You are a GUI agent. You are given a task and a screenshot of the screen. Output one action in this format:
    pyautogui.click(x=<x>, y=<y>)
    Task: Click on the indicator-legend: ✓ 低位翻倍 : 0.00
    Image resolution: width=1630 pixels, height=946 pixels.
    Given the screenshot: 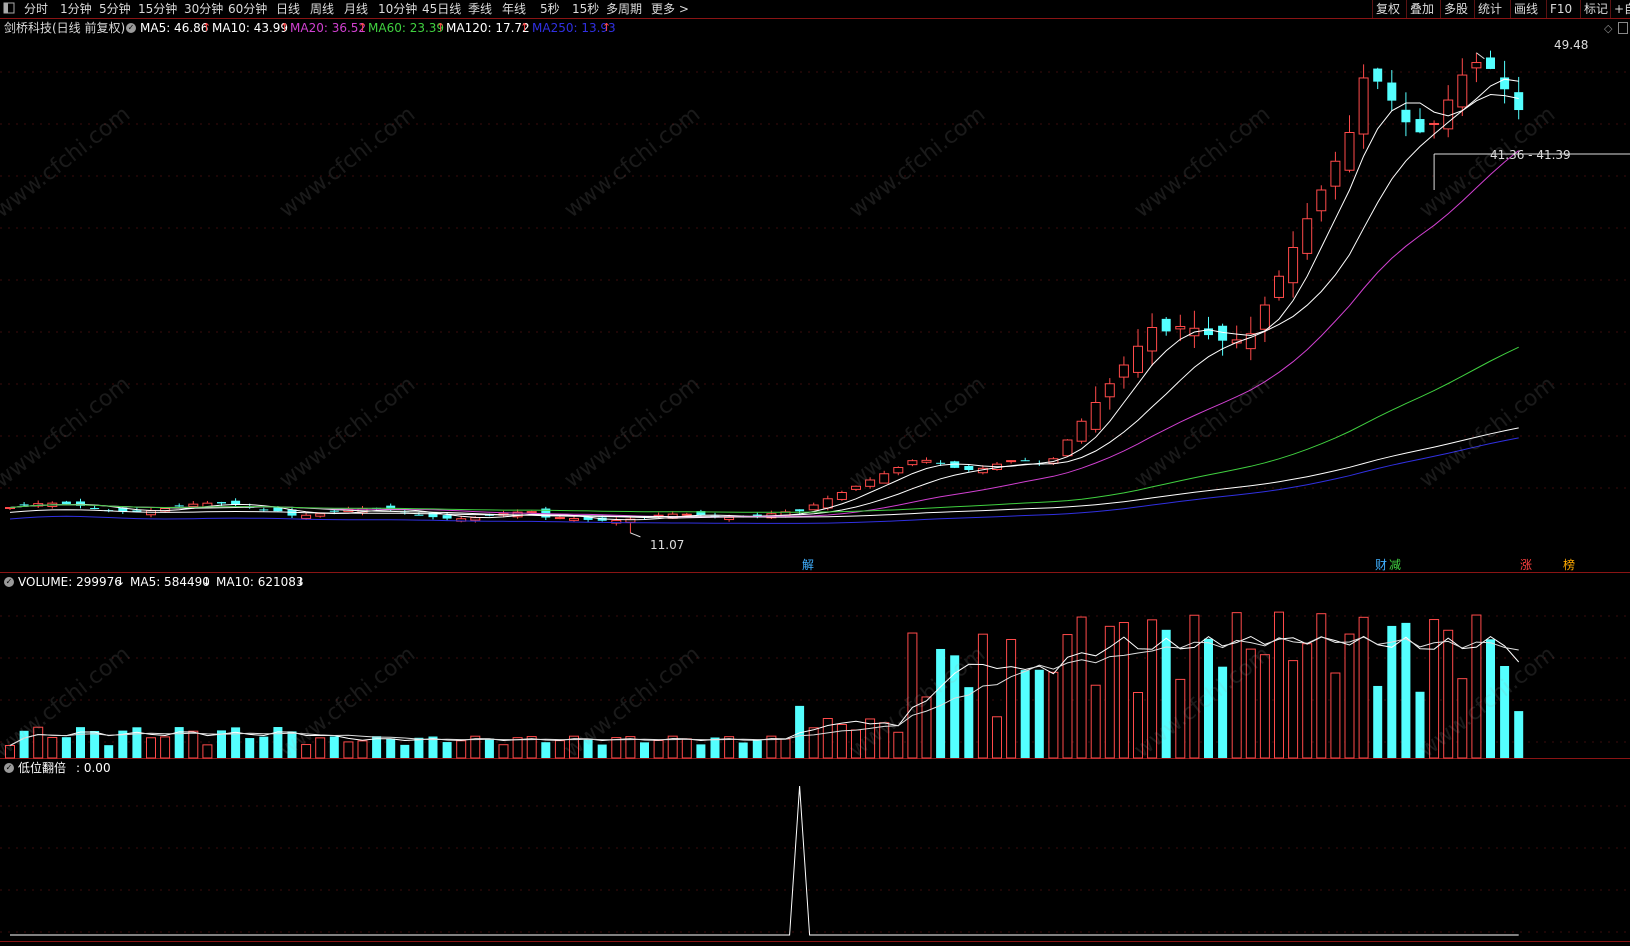 What is the action you would take?
    pyautogui.click(x=57, y=768)
    